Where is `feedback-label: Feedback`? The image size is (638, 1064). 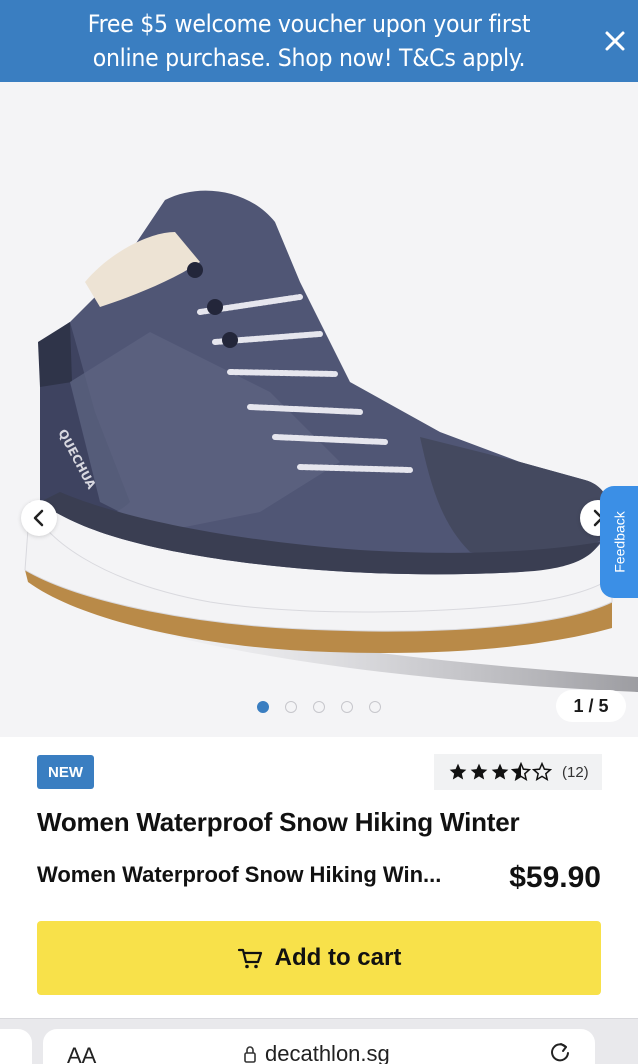
feedback-label: Feedback is located at coordinates (620, 542).